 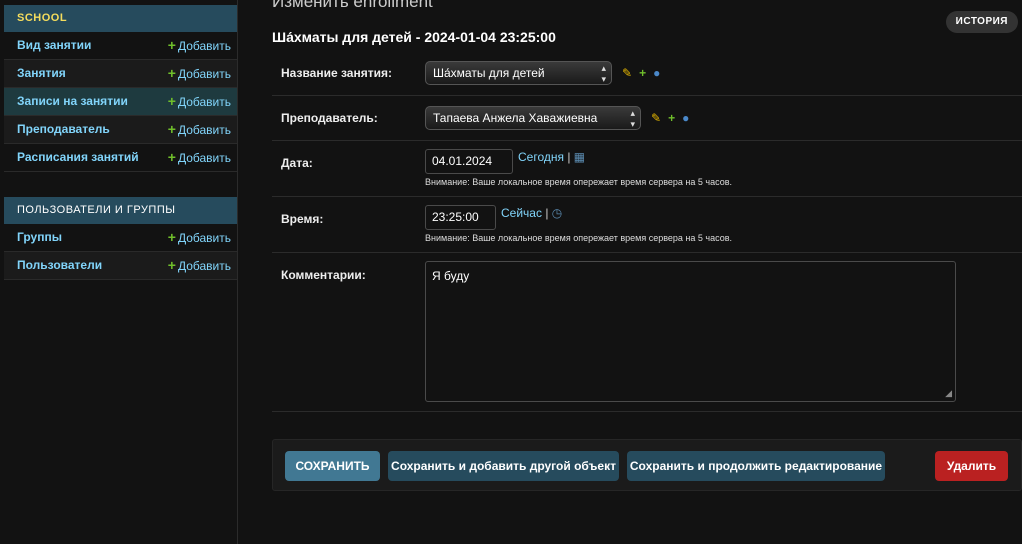 I want to click on sidebar-item-label: Пользователи, so click(x=59, y=265).